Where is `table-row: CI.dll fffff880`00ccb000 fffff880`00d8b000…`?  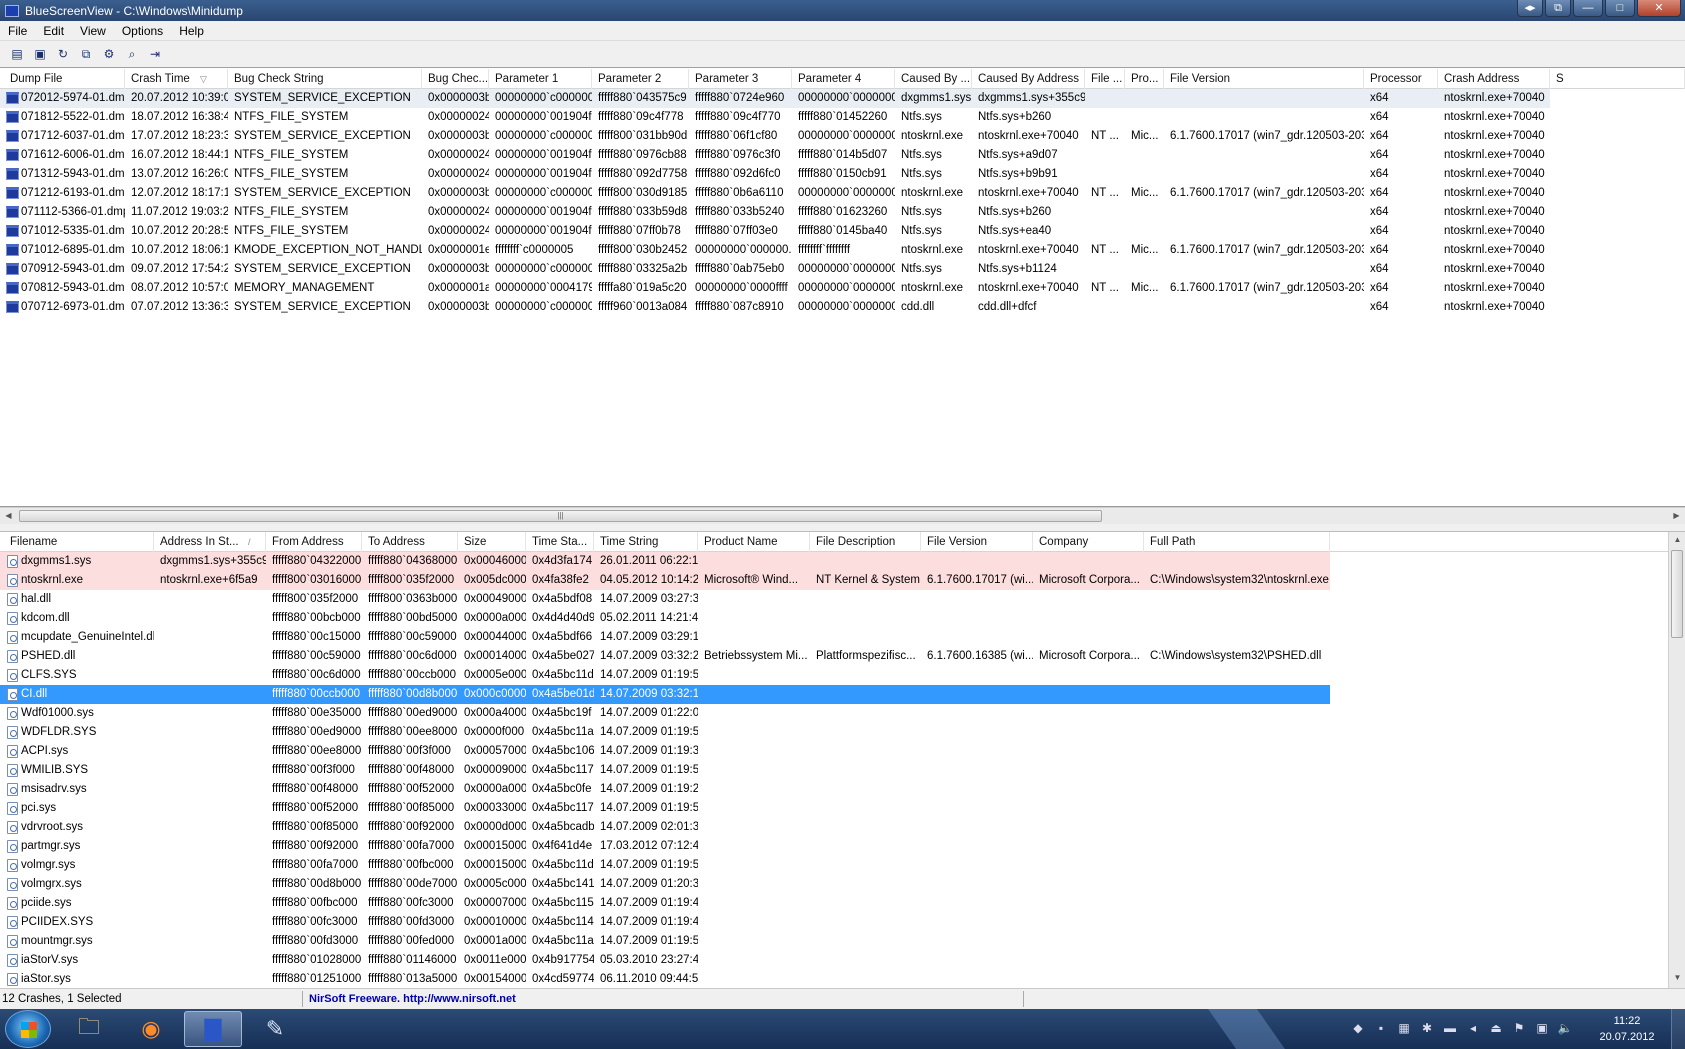
table-row: CI.dll fffff880`00ccb000 fffff880`00d8b000… is located at coordinates (842, 694).